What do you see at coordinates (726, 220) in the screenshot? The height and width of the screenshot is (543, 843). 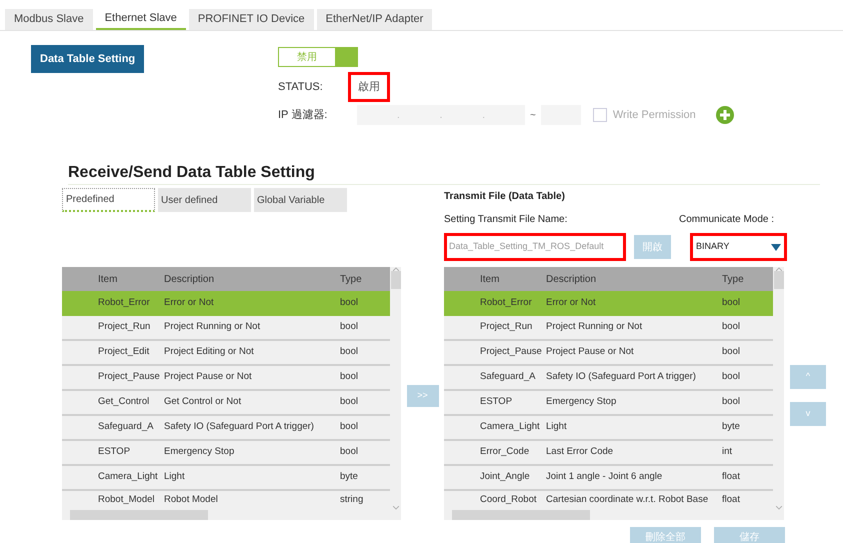 I see `mode-label: Communicate Mode :` at bounding box center [726, 220].